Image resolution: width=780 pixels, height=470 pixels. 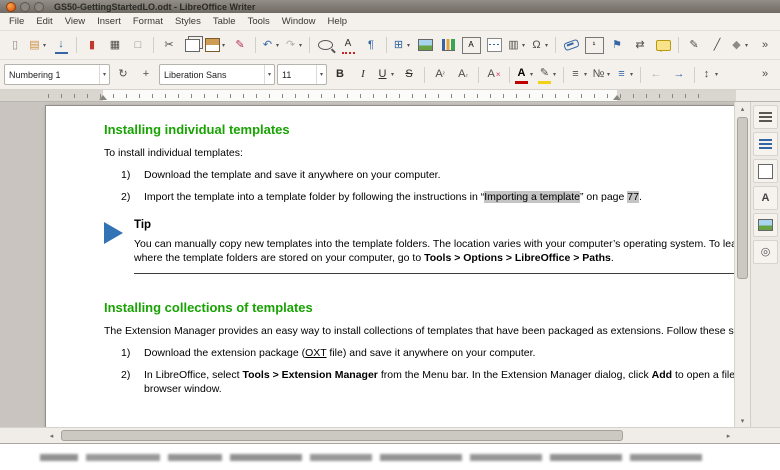 What do you see at coordinates (271, 45) in the screenshot?
I see `undo-button: ↶ ▾` at bounding box center [271, 45].